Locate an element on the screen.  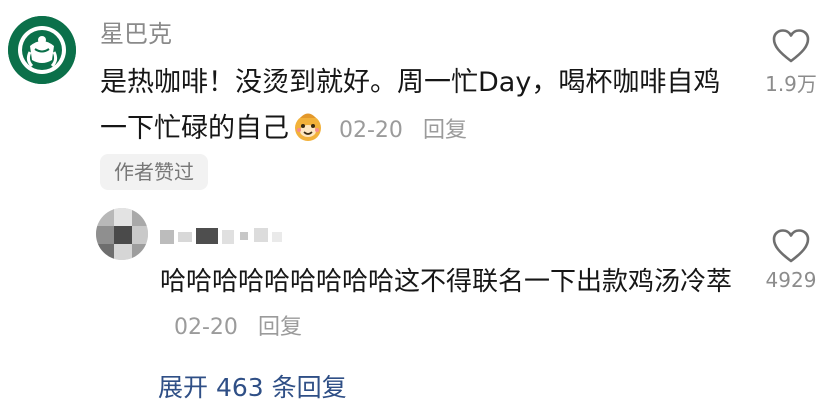
reply-button: 回复 is located at coordinates (445, 130).